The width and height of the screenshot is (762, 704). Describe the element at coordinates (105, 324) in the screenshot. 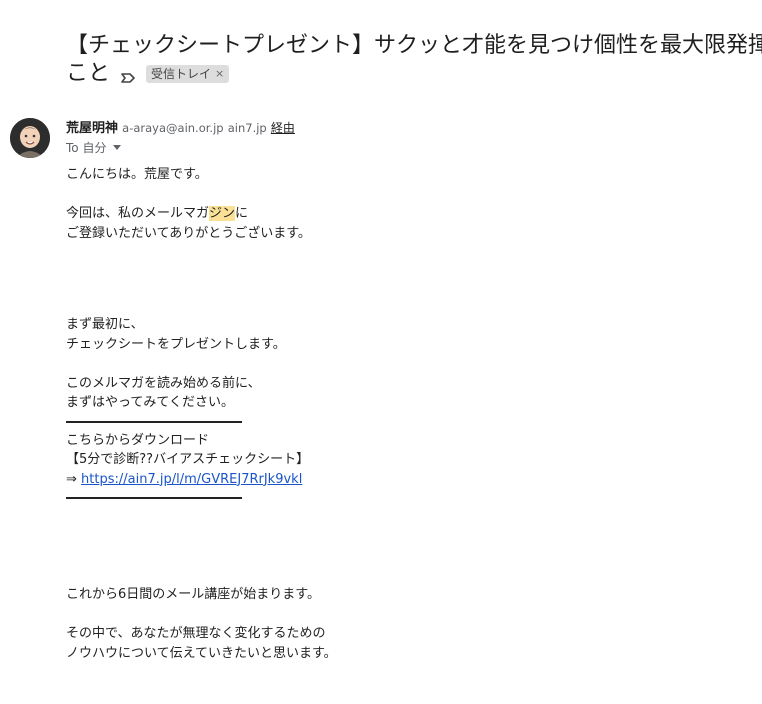

I see `paragraph-present-line1: まず最初に、` at that location.